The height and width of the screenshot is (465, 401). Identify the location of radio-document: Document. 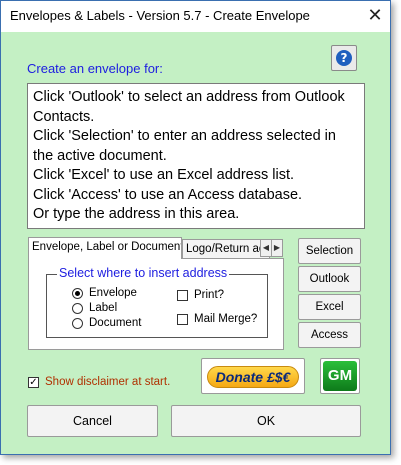
(106, 323).